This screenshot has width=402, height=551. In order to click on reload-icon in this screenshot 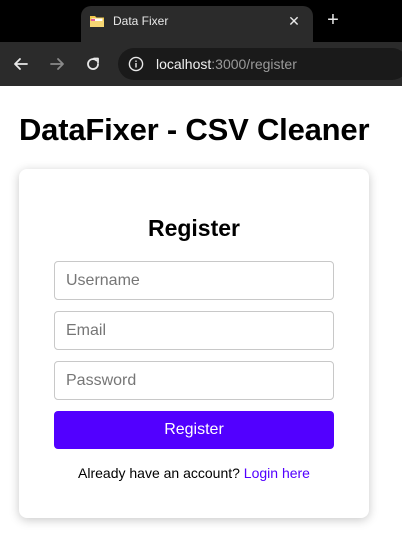, I will do `click(93, 64)`.